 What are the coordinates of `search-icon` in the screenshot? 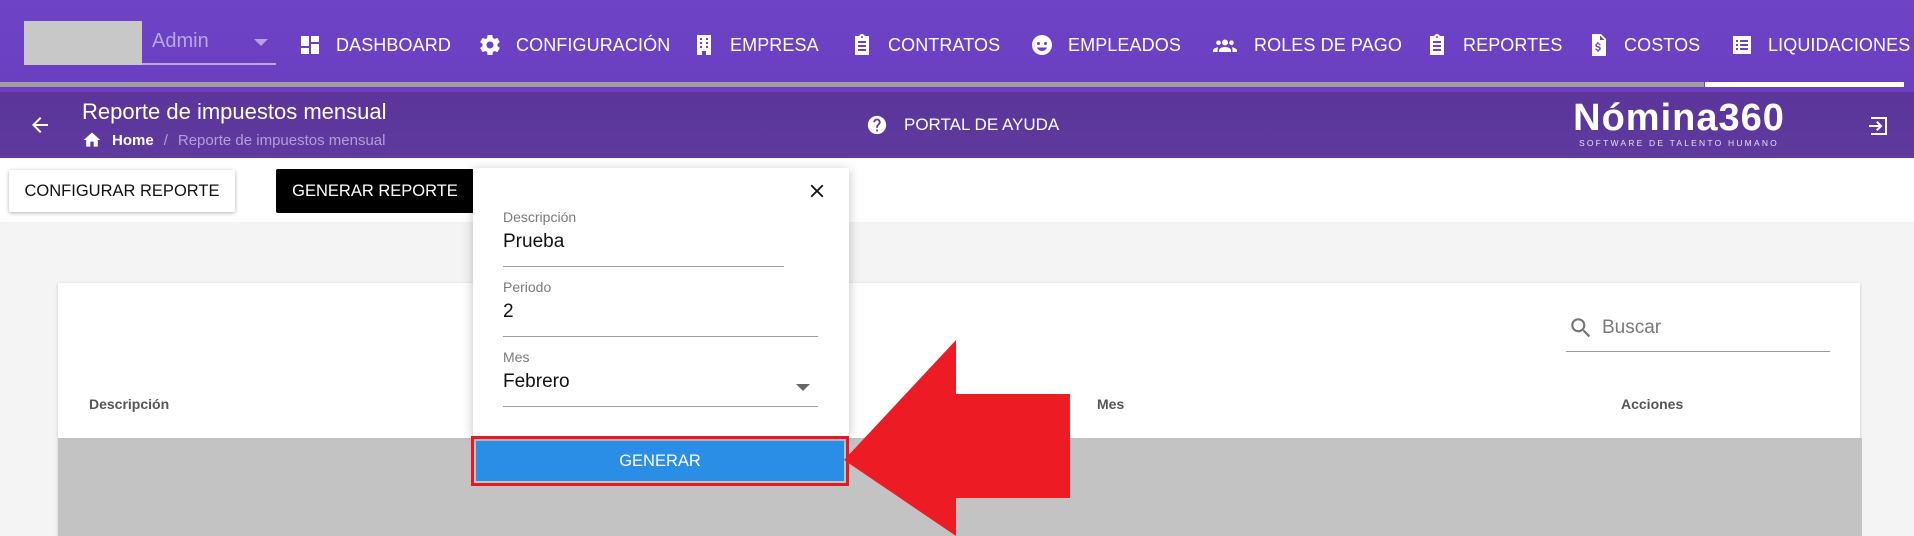 It's located at (1581, 328).